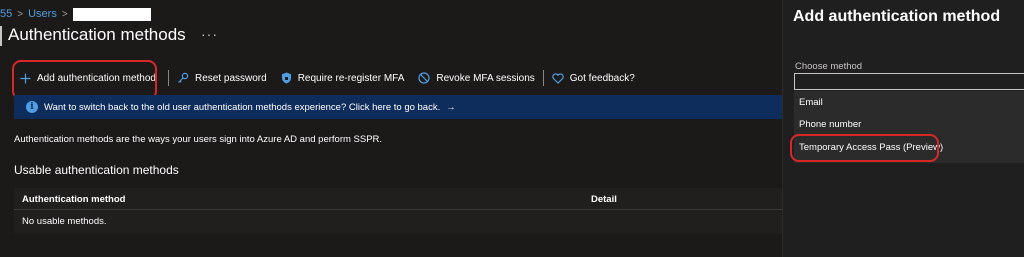 The height and width of the screenshot is (257, 1024). Describe the element at coordinates (230, 78) in the screenshot. I see `reset-password-label: Reset password` at that location.